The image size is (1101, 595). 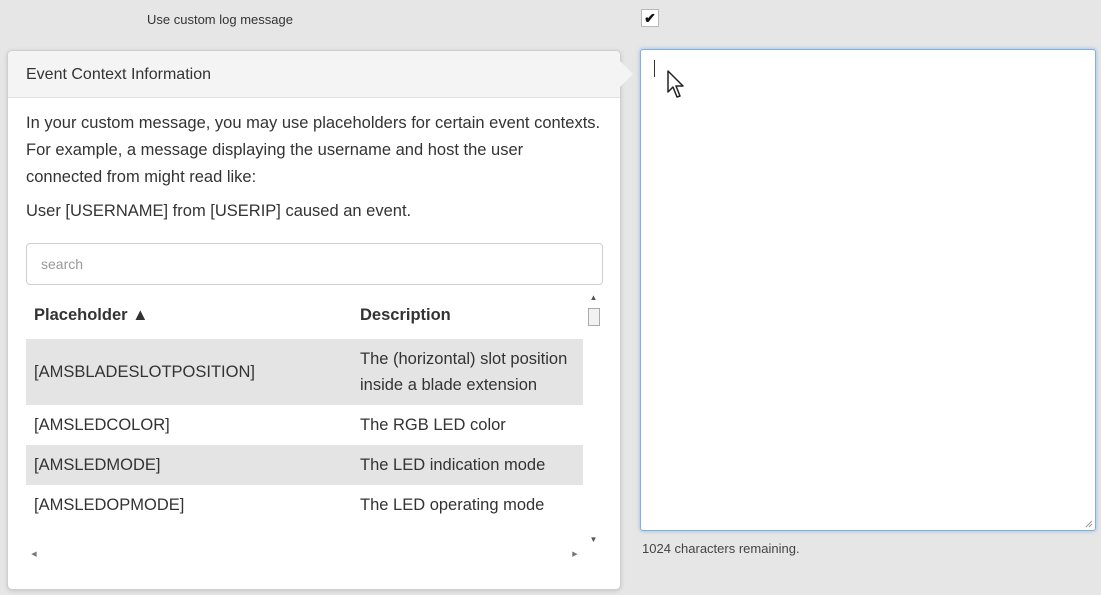 What do you see at coordinates (109, 505) in the screenshot?
I see `placeholder-cell: [AMSLEDOPMODE]` at bounding box center [109, 505].